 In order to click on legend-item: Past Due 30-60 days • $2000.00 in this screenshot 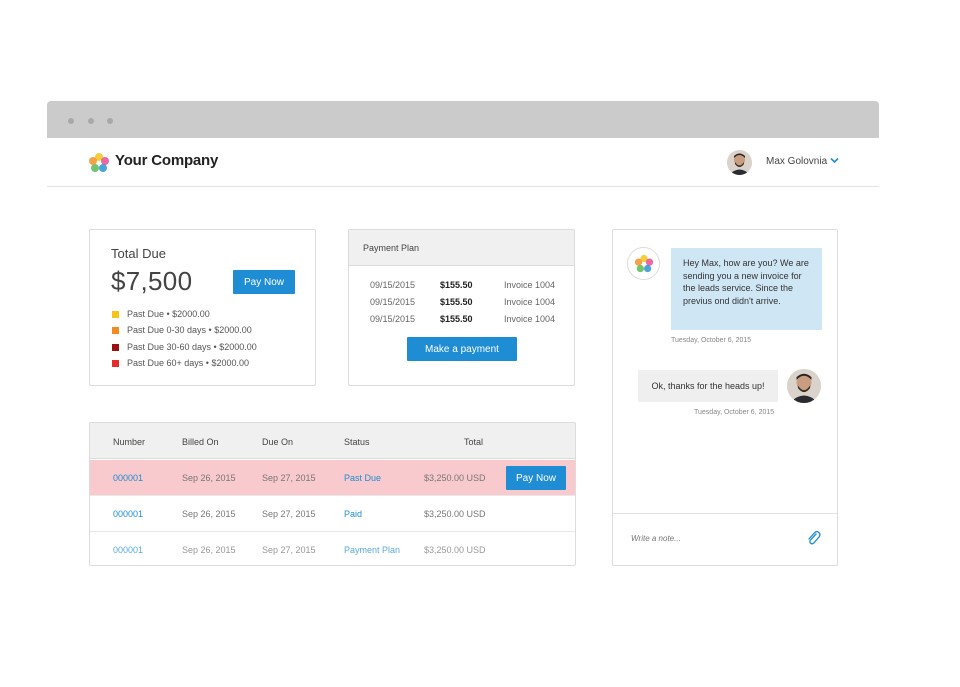, I will do `click(184, 347)`.